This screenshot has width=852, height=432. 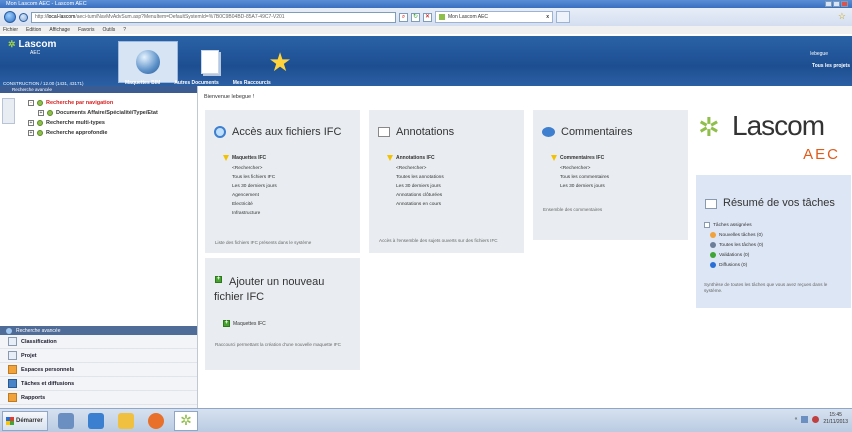 What do you see at coordinates (828, 4) in the screenshot?
I see `minimize-button` at bounding box center [828, 4].